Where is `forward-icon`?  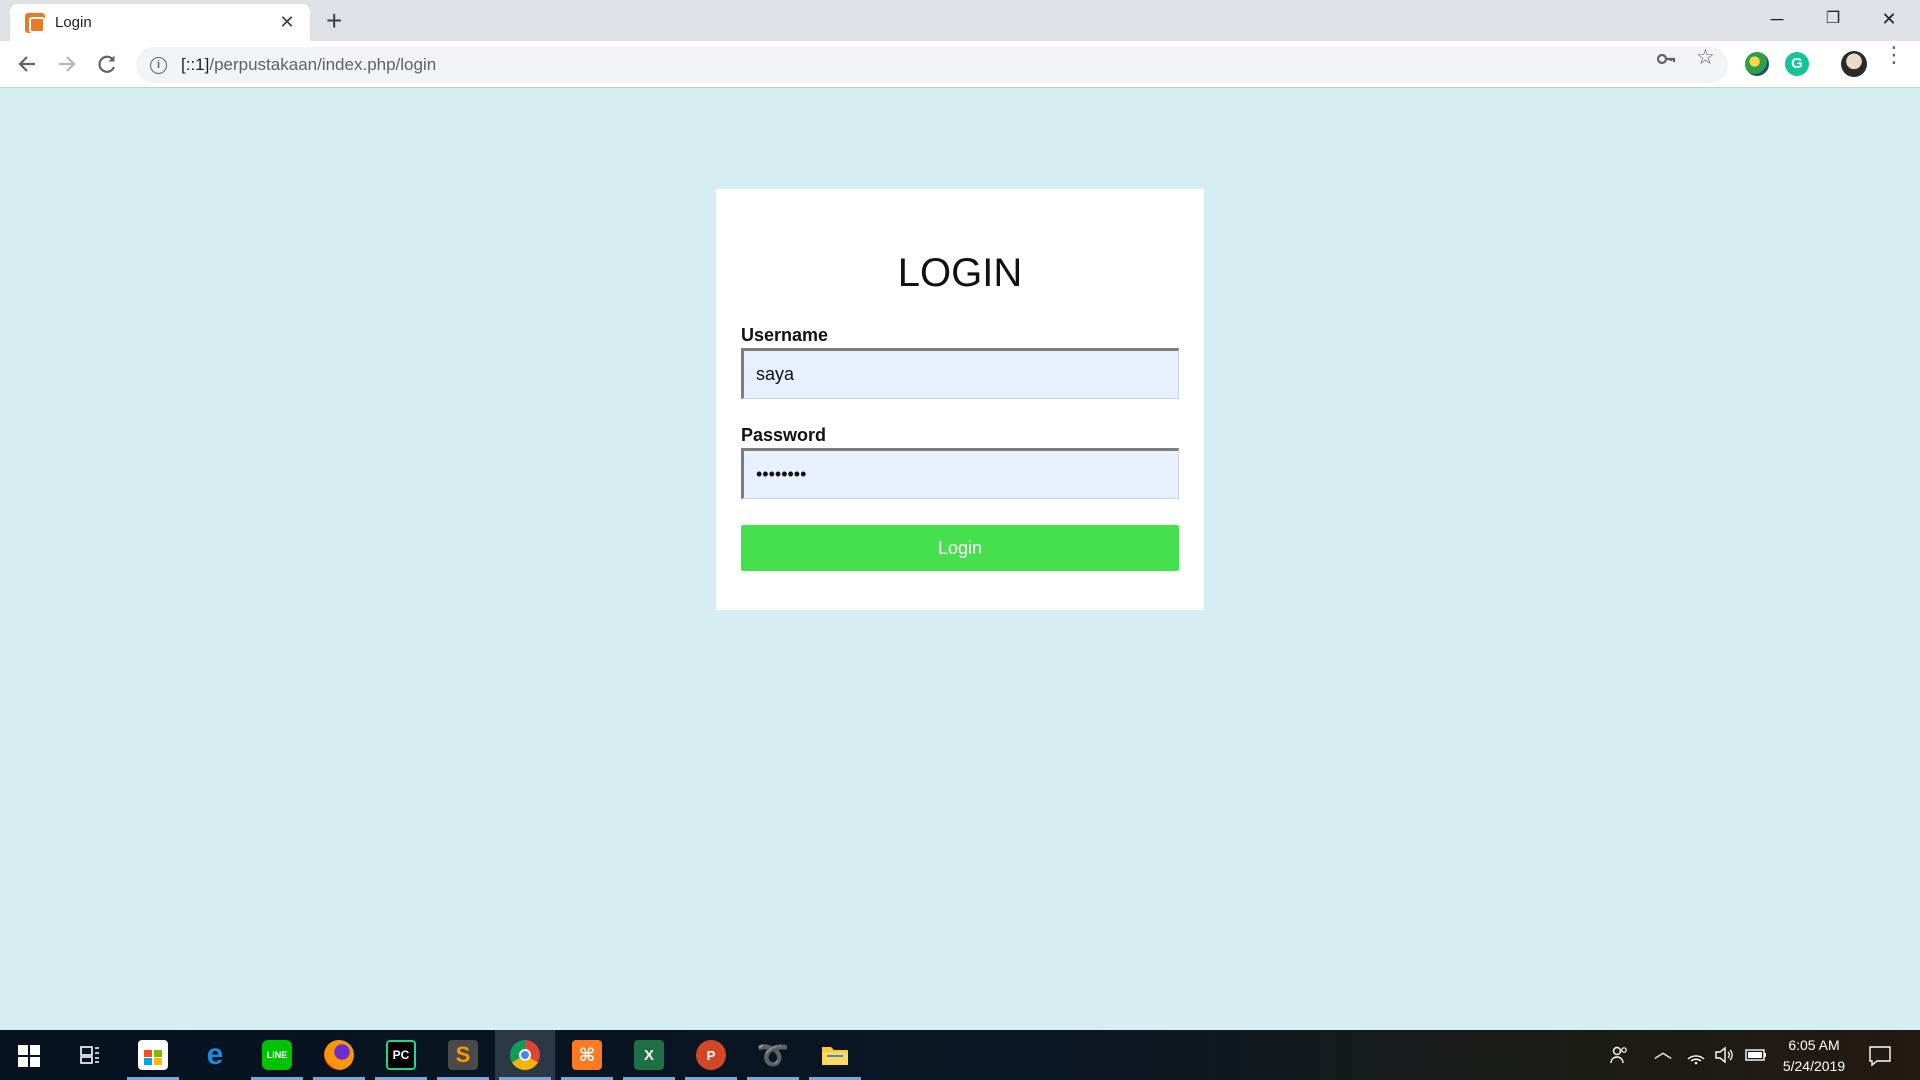
forward-icon is located at coordinates (67, 64).